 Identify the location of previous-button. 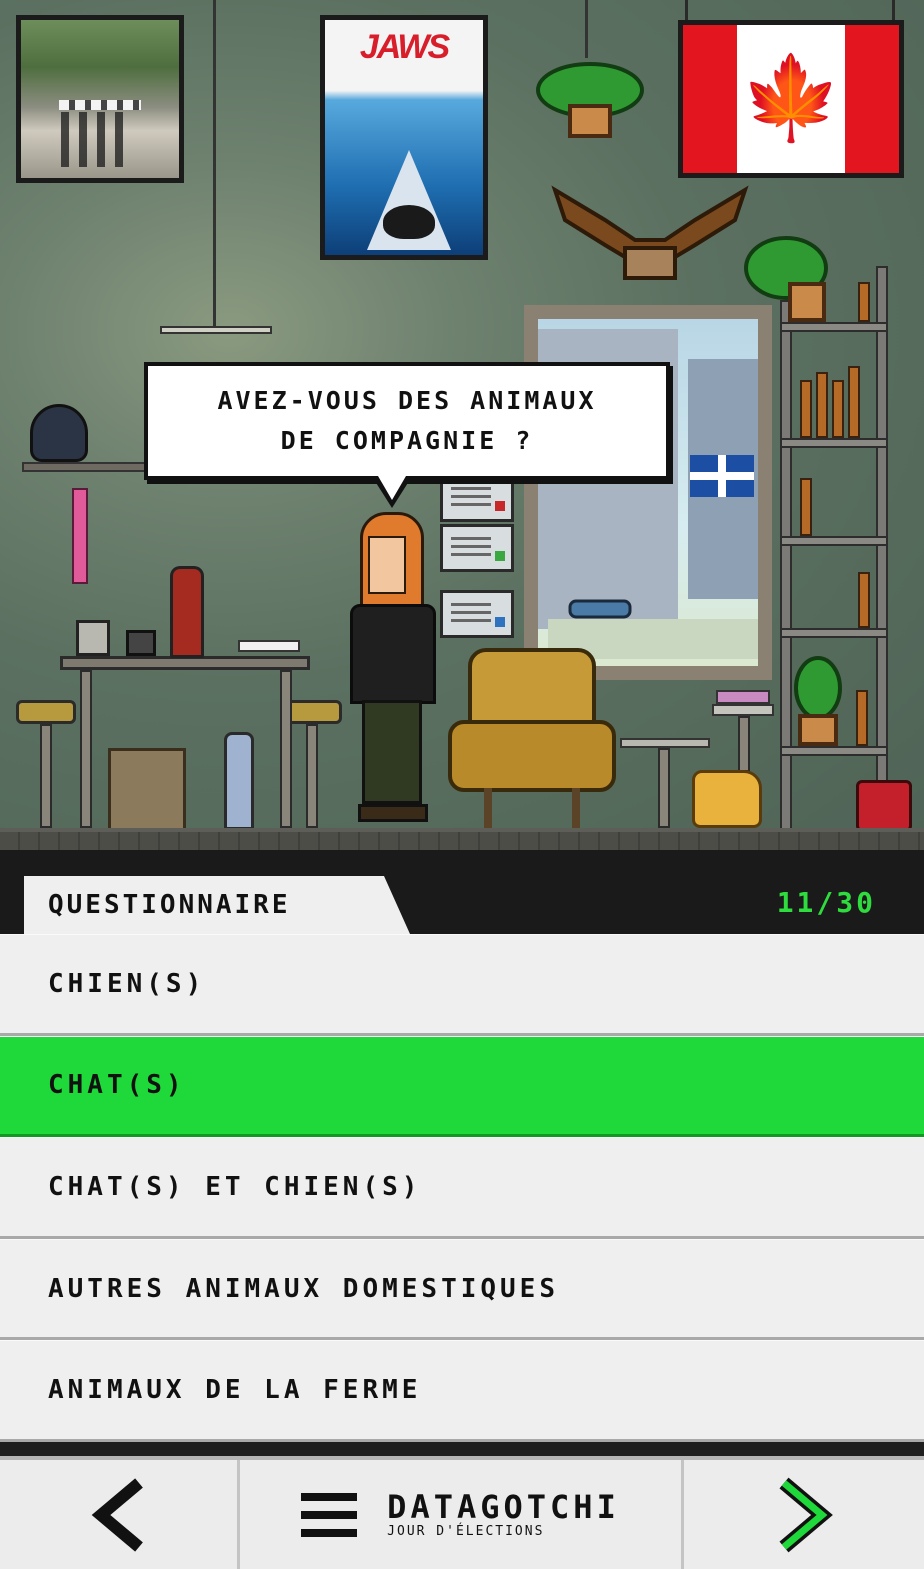
(120, 1514).